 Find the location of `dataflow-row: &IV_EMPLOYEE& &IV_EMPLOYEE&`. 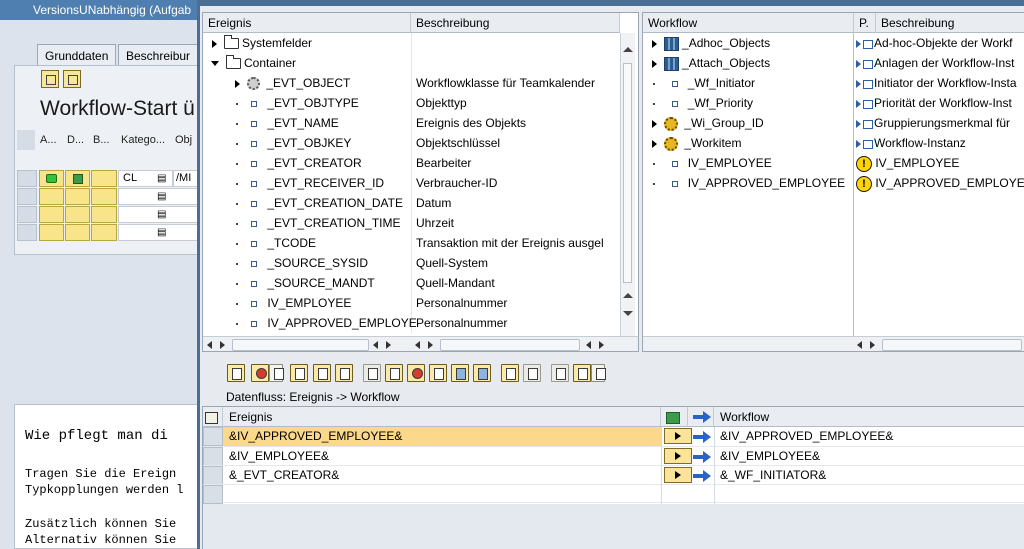

dataflow-row: &IV_EMPLOYEE& &IV_EMPLOYEE& is located at coordinates (613, 456).